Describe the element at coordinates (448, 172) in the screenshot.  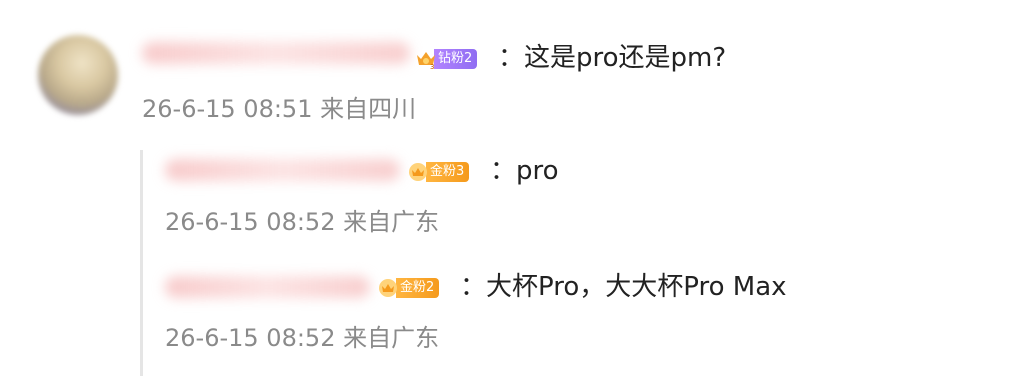
I see `badge-label: 金粉3` at that location.